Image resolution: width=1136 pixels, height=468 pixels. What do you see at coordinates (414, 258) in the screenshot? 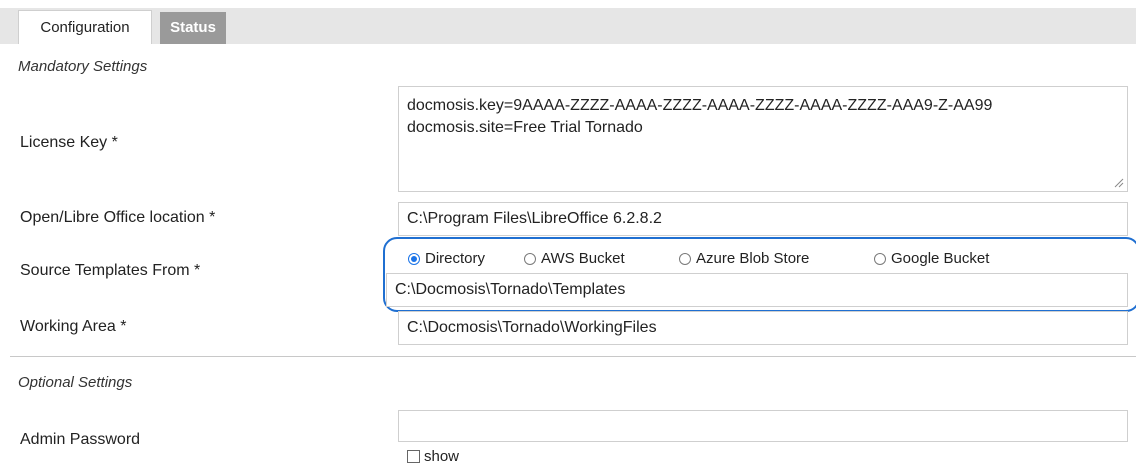
I see `radio-selected-icon` at bounding box center [414, 258].